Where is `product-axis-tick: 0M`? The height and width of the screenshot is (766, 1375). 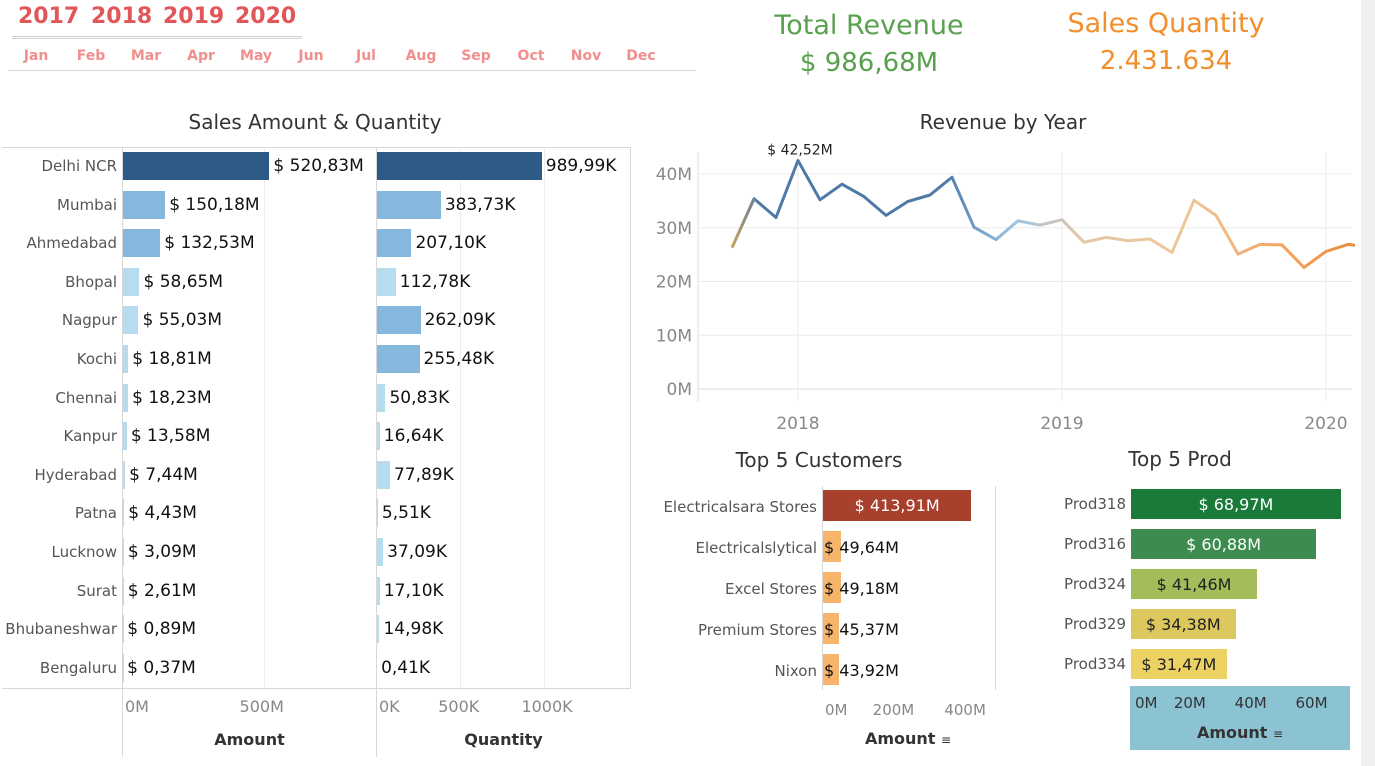
product-axis-tick: 0M is located at coordinates (1146, 703).